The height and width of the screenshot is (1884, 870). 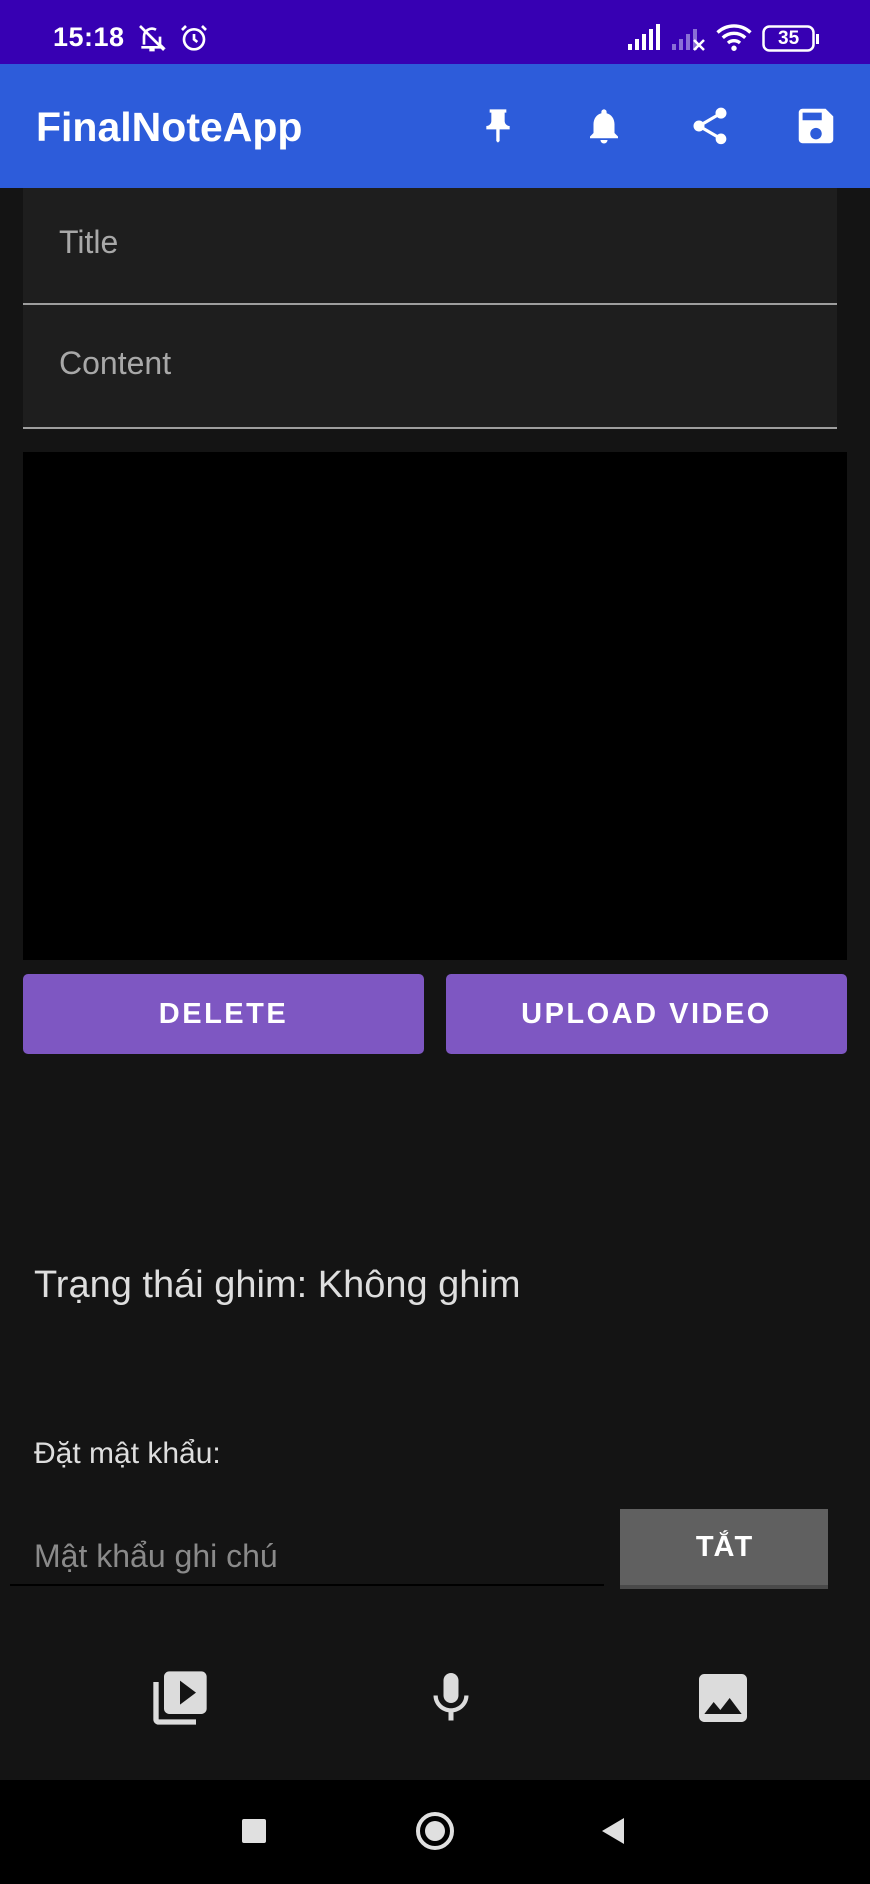 I want to click on image-icon, so click(x=723, y=1700).